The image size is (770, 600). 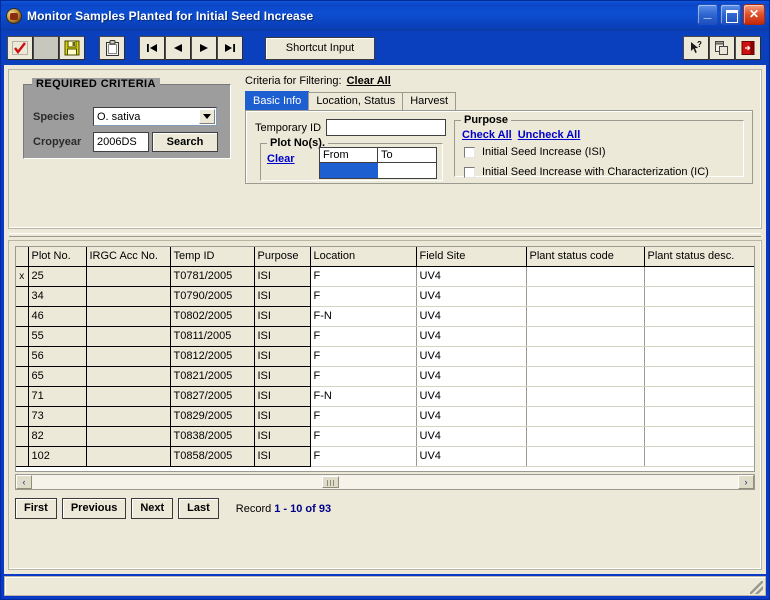 I want to click on checkbox-isi-icon, so click(x=469, y=152).